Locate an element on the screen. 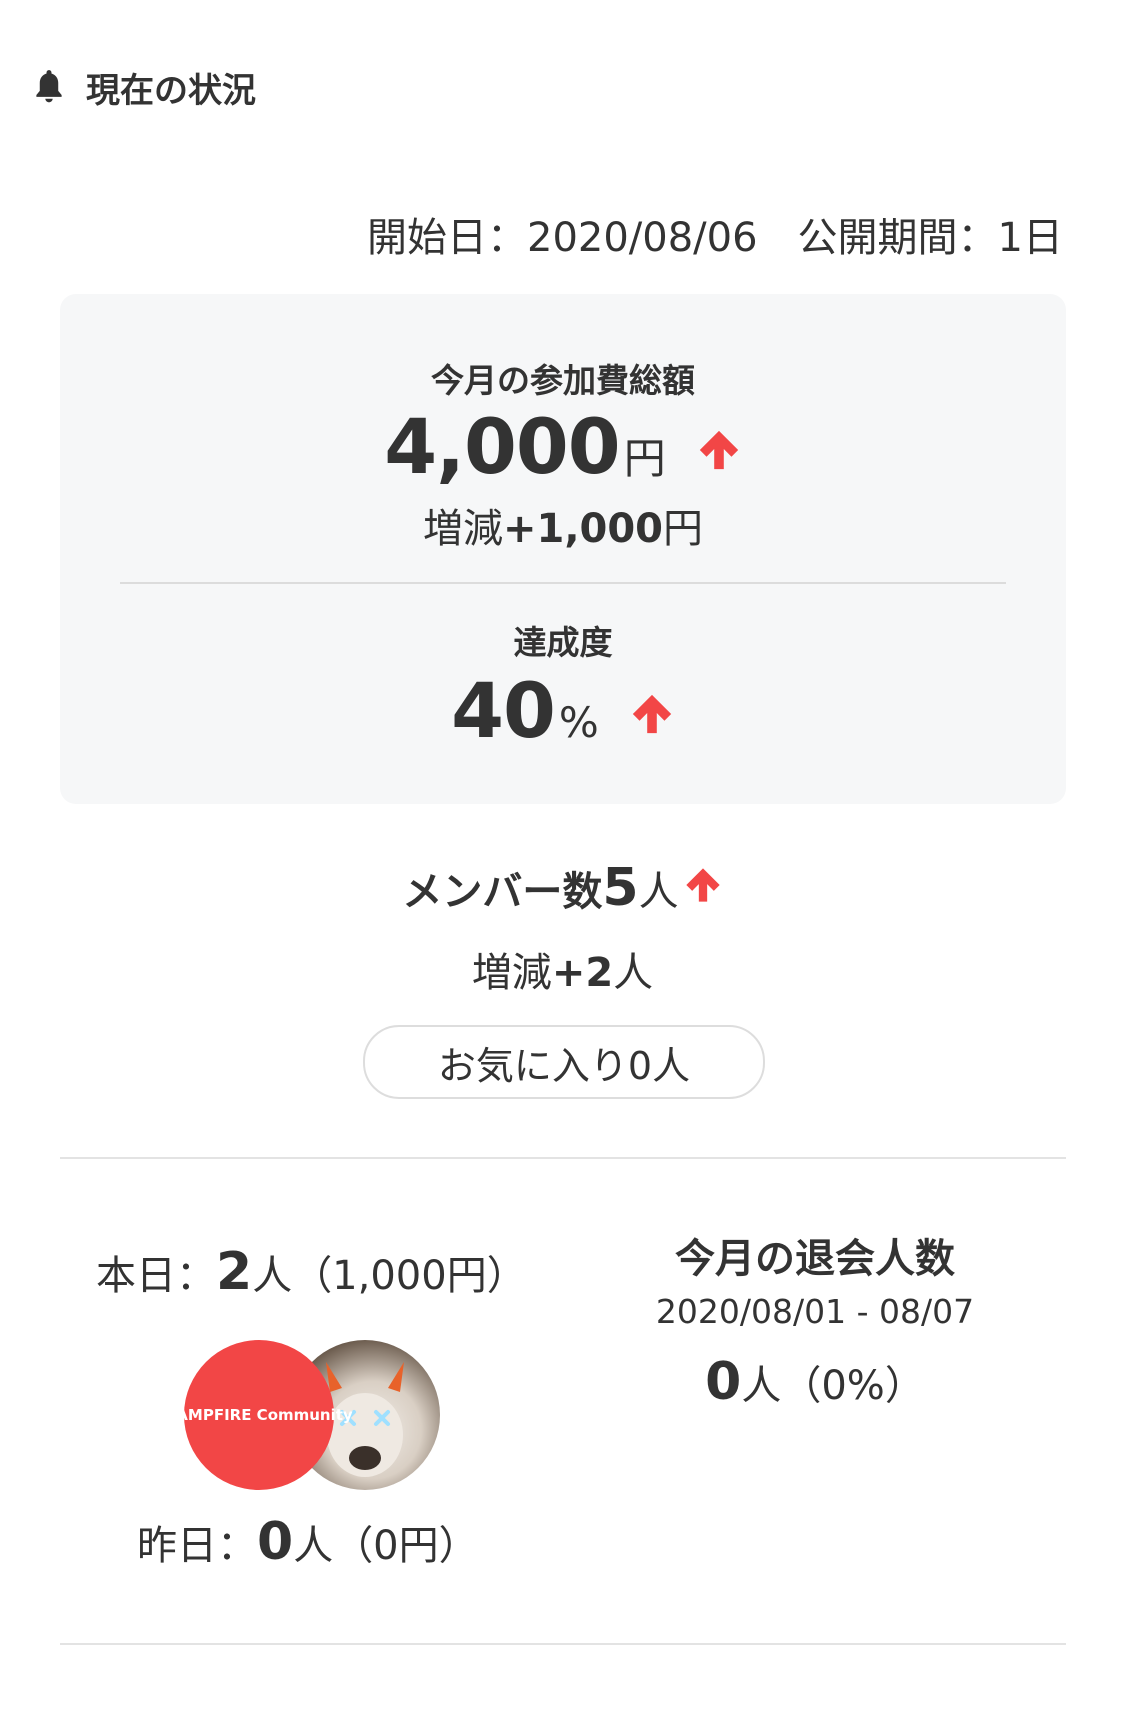  fee-delta: 増減+1,000円 is located at coordinates (563, 525).